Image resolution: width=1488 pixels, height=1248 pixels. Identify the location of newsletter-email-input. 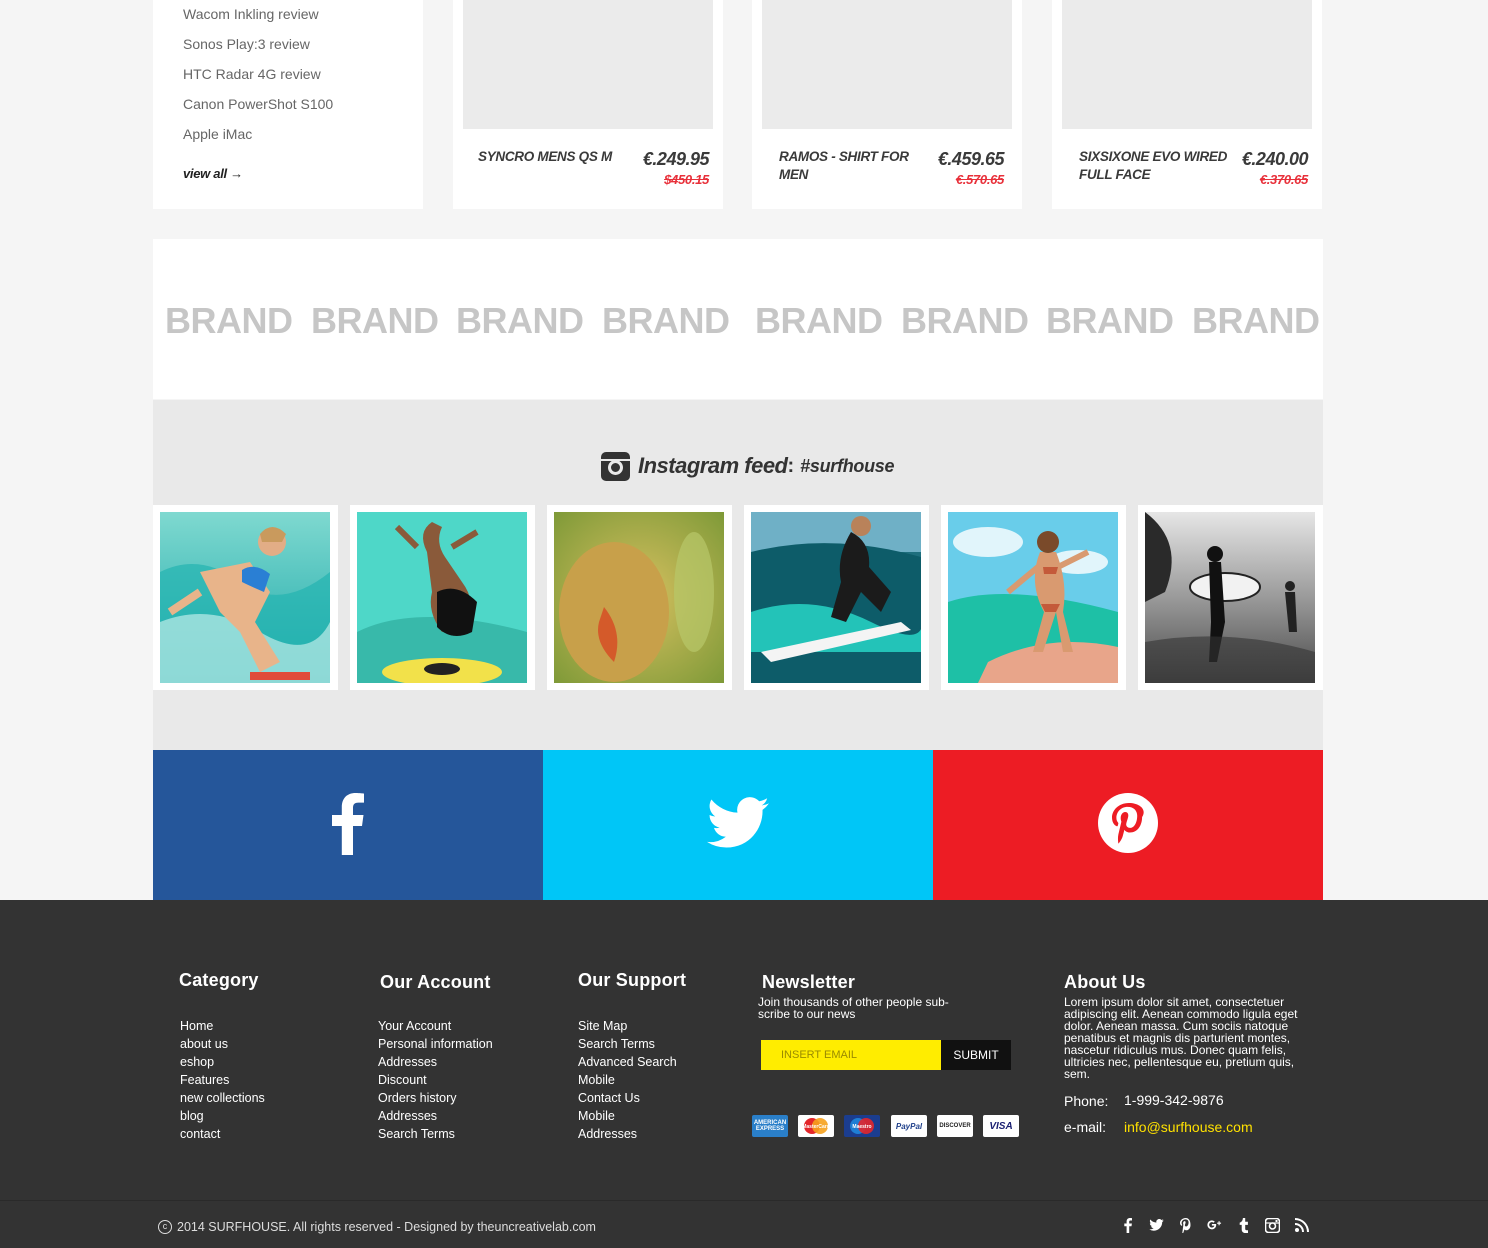
(851, 1055).